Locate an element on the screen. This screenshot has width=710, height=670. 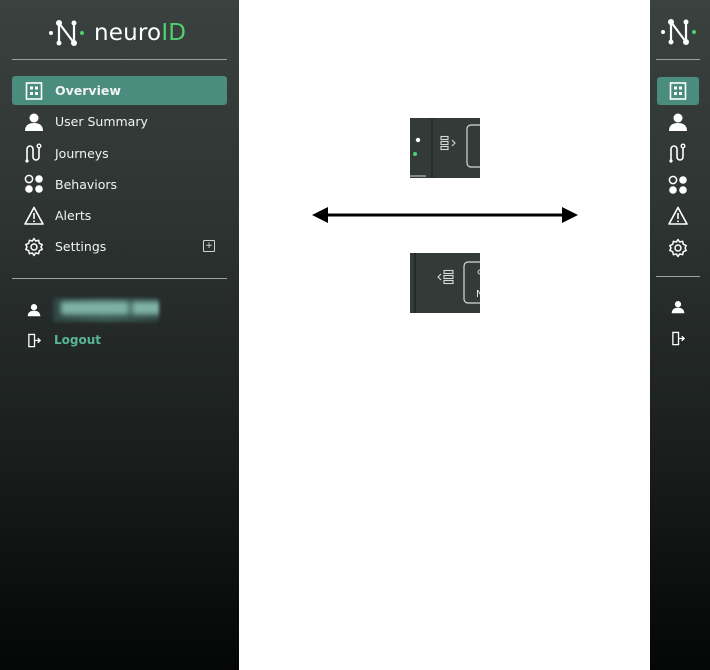
sidebar-item-settings is located at coordinates (678, 248).